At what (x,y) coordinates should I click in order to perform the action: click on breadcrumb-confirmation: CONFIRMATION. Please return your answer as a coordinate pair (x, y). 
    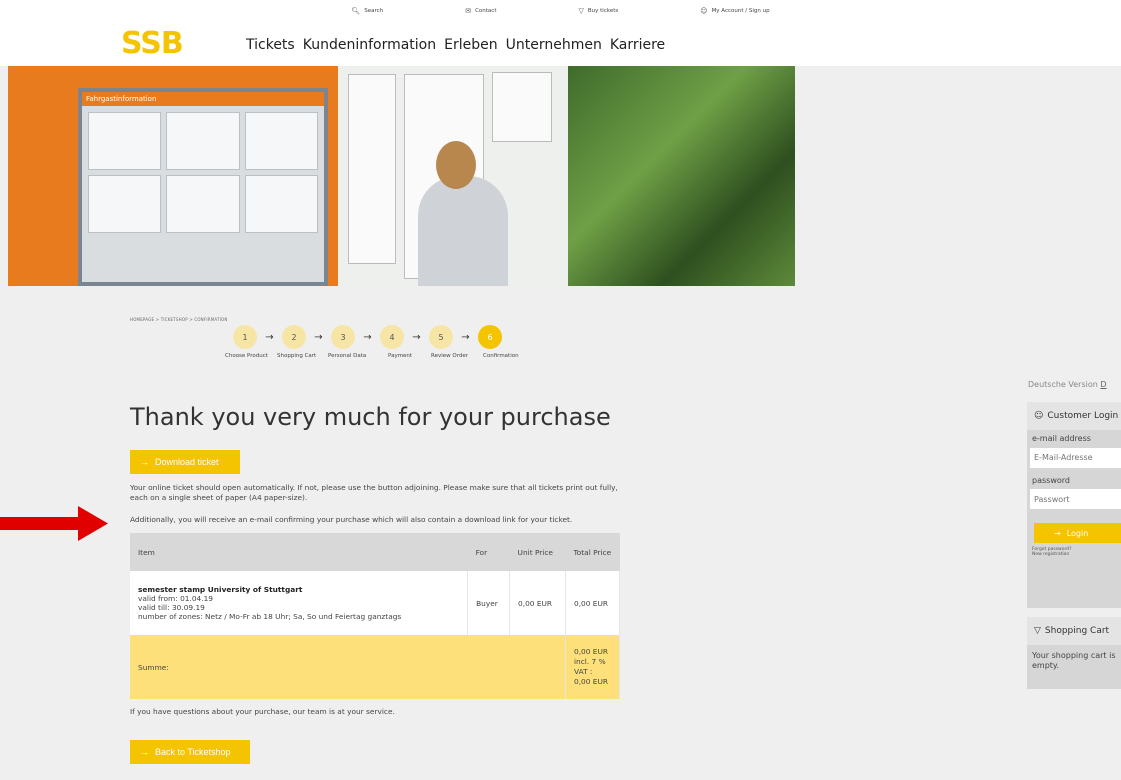
    Looking at the image, I should click on (211, 319).